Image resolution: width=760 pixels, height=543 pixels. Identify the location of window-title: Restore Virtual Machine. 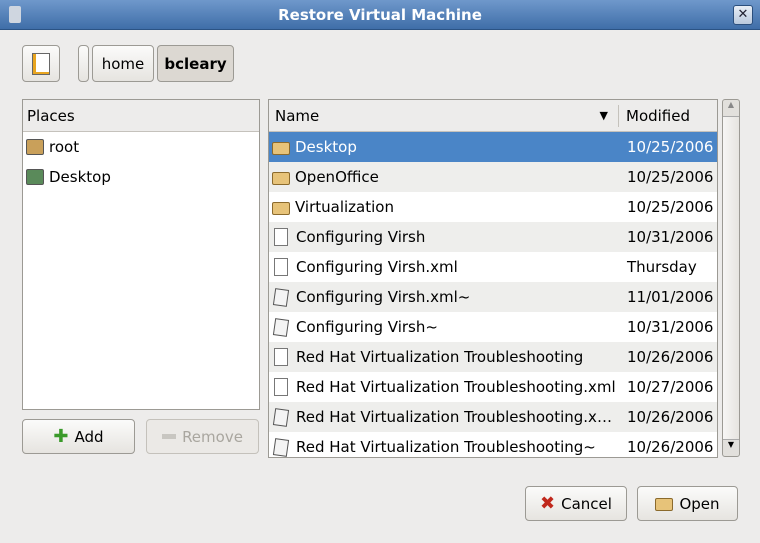
(380, 15).